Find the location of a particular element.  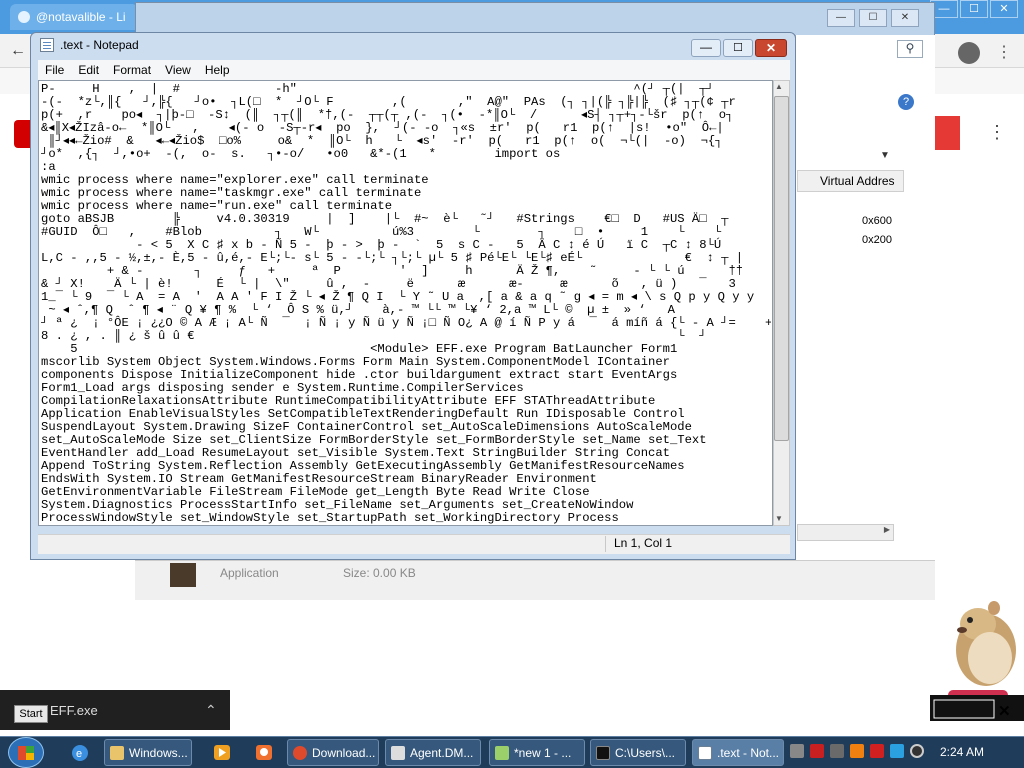

menu-format: Format is located at coordinates (132, 70).